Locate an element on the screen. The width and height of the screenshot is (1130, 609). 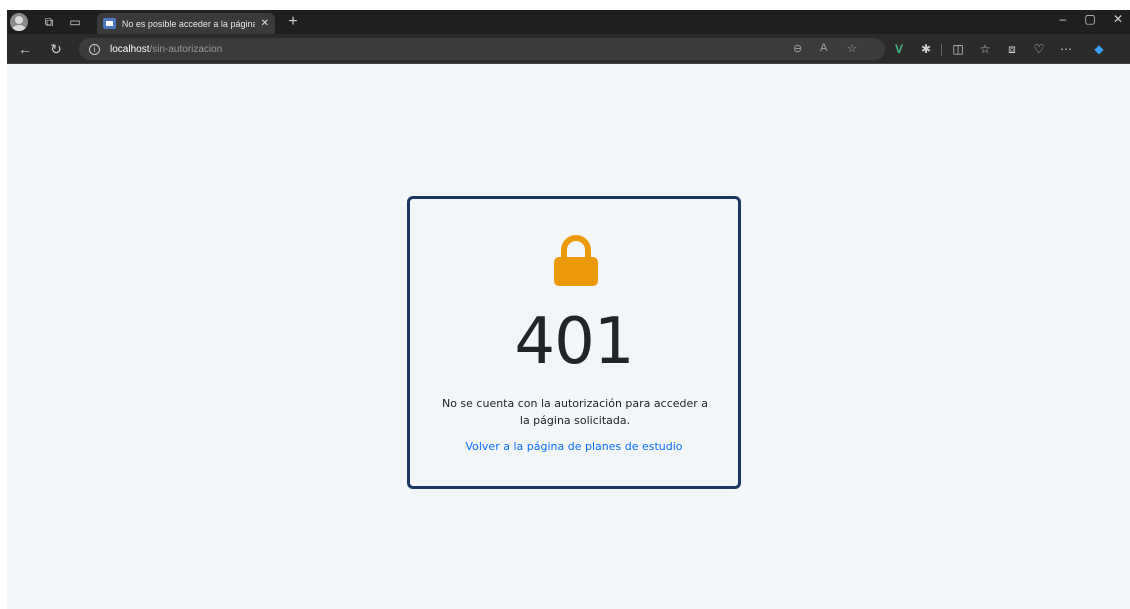
error-code: 401 is located at coordinates (574, 342).